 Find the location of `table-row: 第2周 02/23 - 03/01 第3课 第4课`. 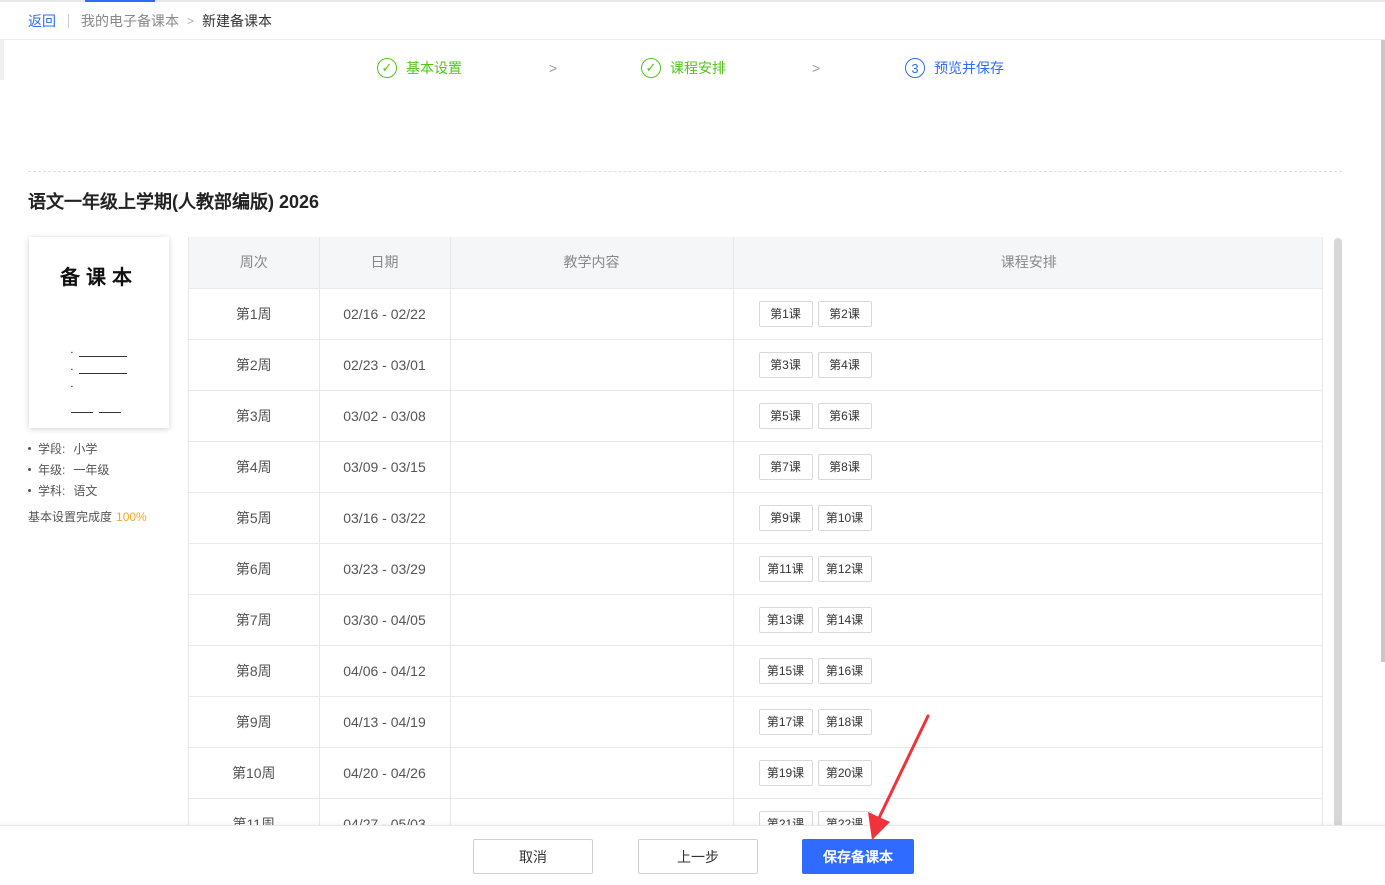

table-row: 第2周 02/23 - 03/01 第3课 第4课 is located at coordinates (755, 365).